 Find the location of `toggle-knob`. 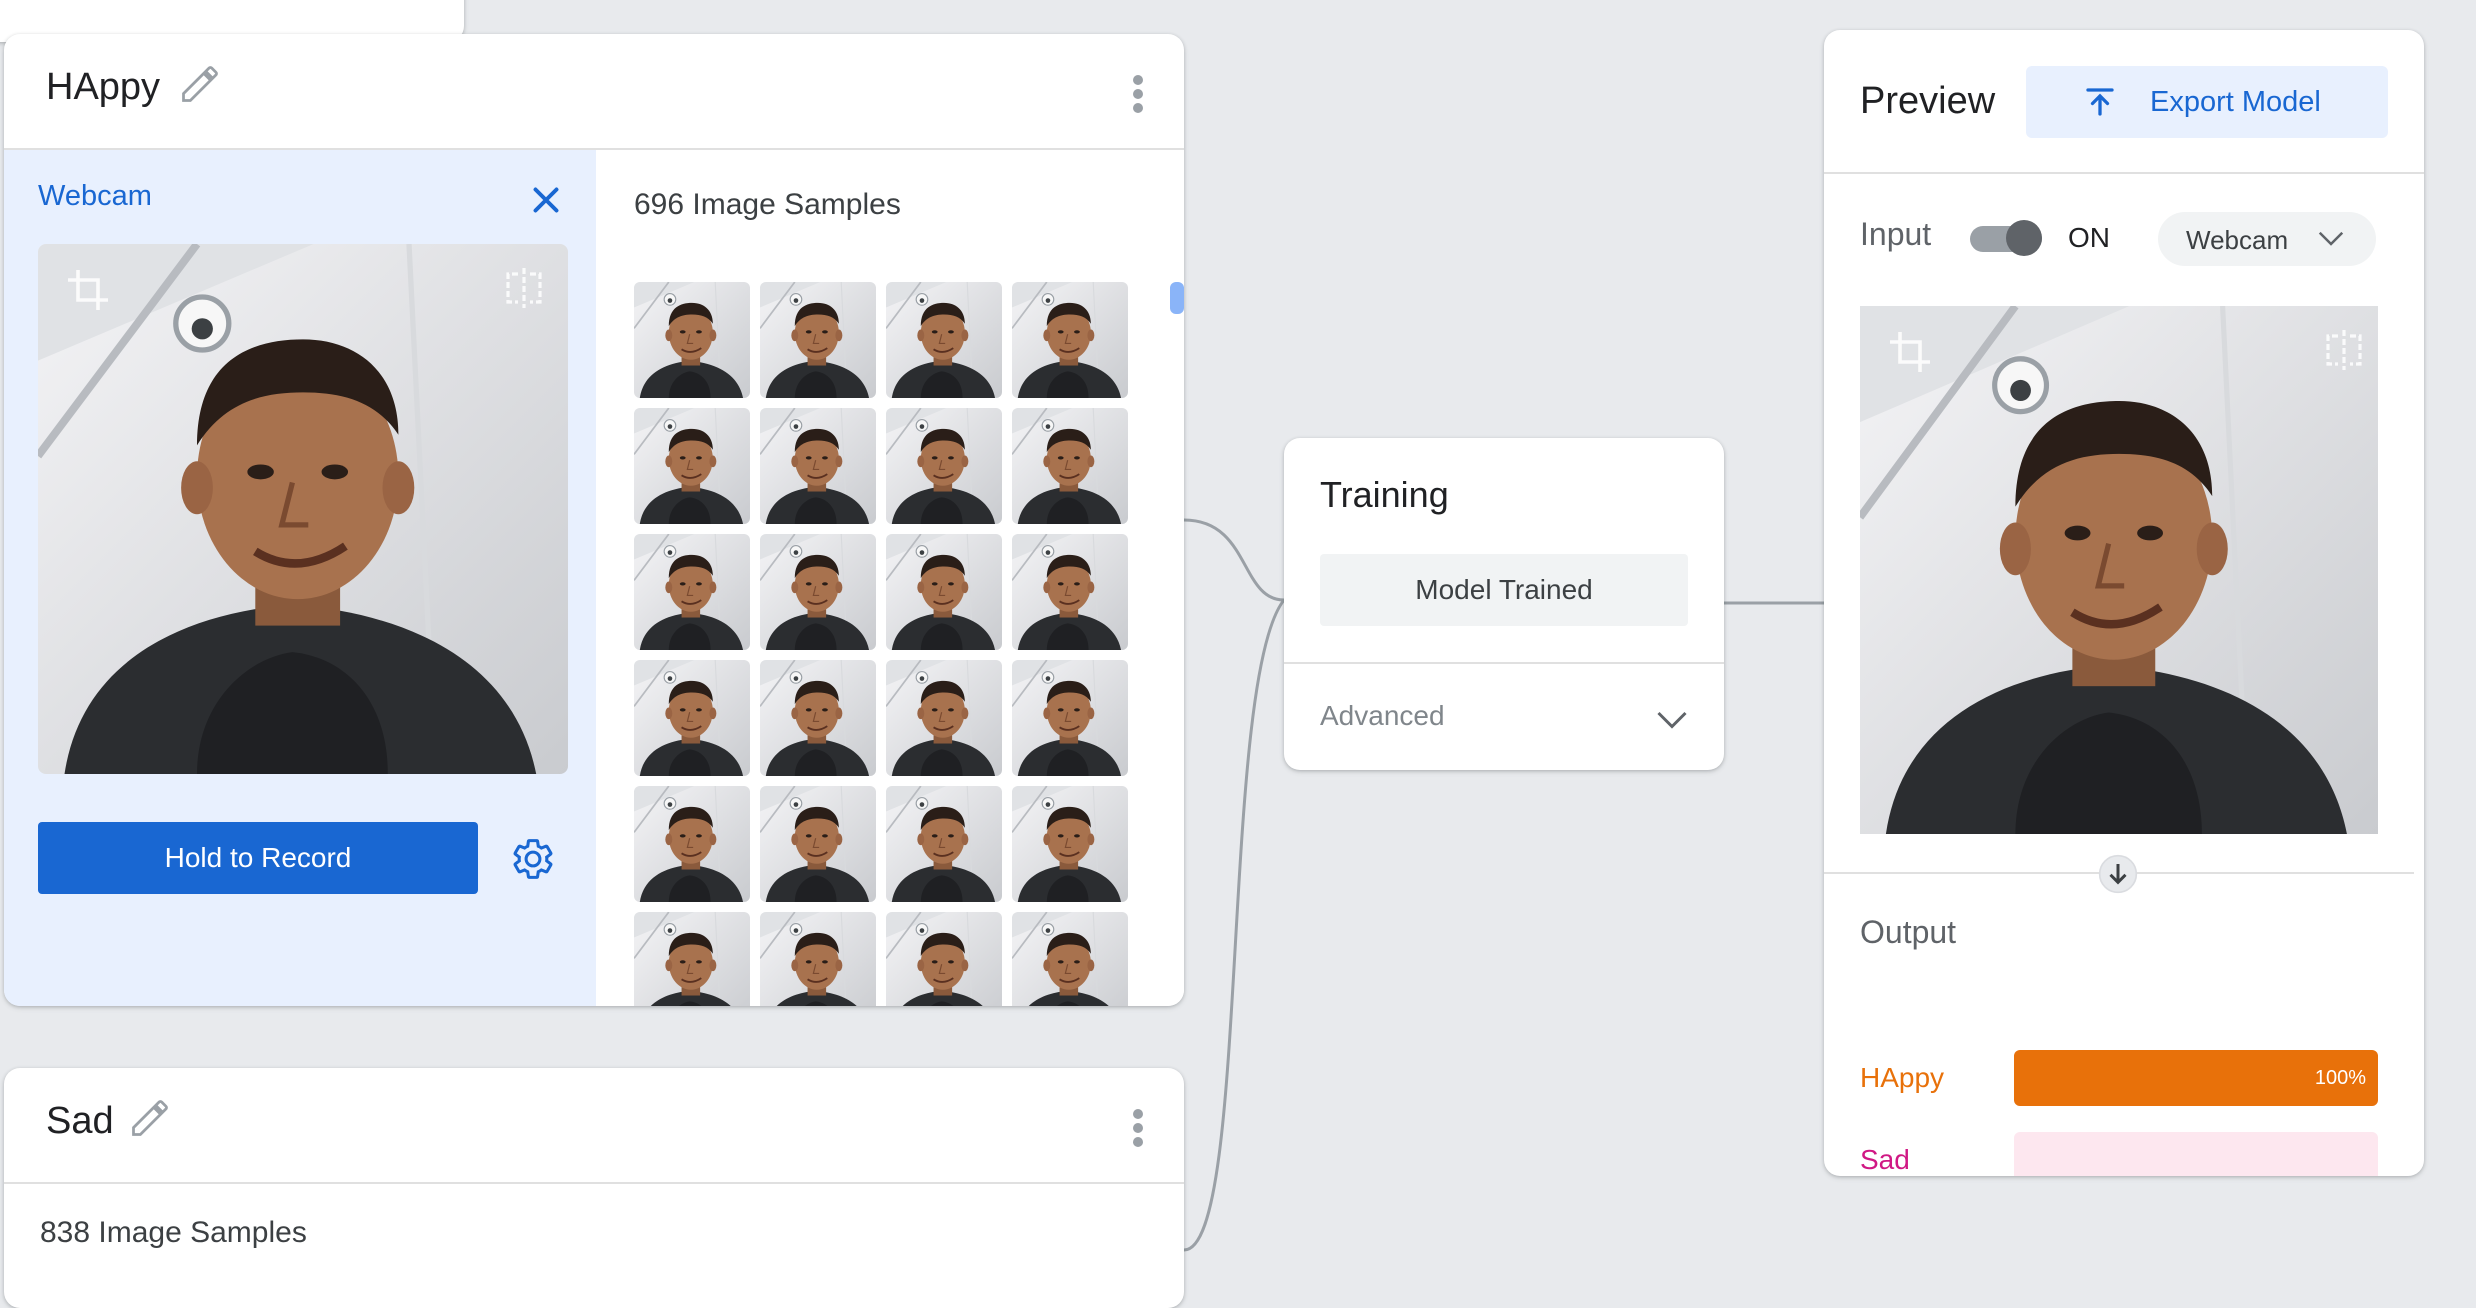

toggle-knob is located at coordinates (2024, 238).